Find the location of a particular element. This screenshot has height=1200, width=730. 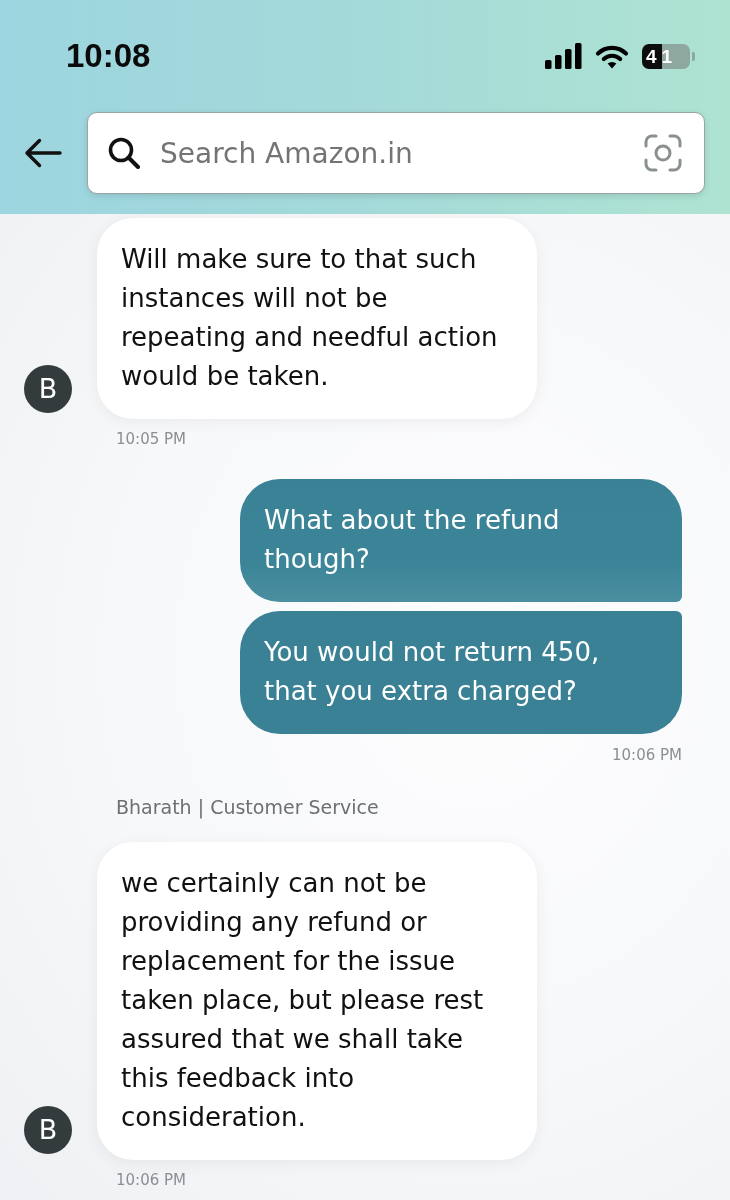

message-bubble: You would not return 450, that you extra charged? is located at coordinates (461, 672).